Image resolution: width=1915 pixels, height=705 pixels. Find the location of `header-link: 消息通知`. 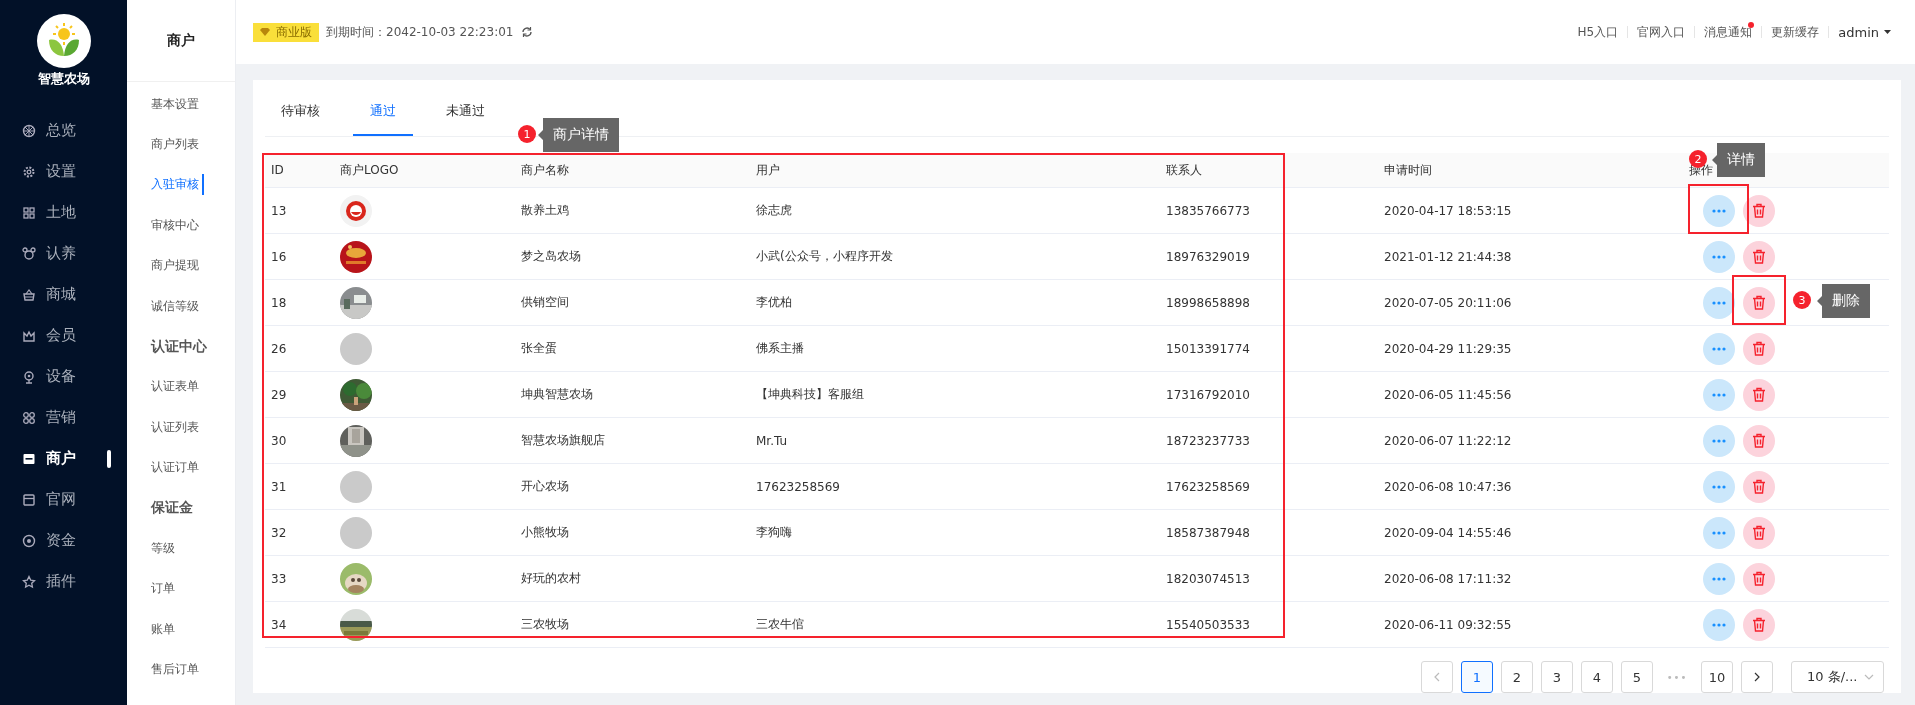

header-link: 消息通知 is located at coordinates (1729, 32).